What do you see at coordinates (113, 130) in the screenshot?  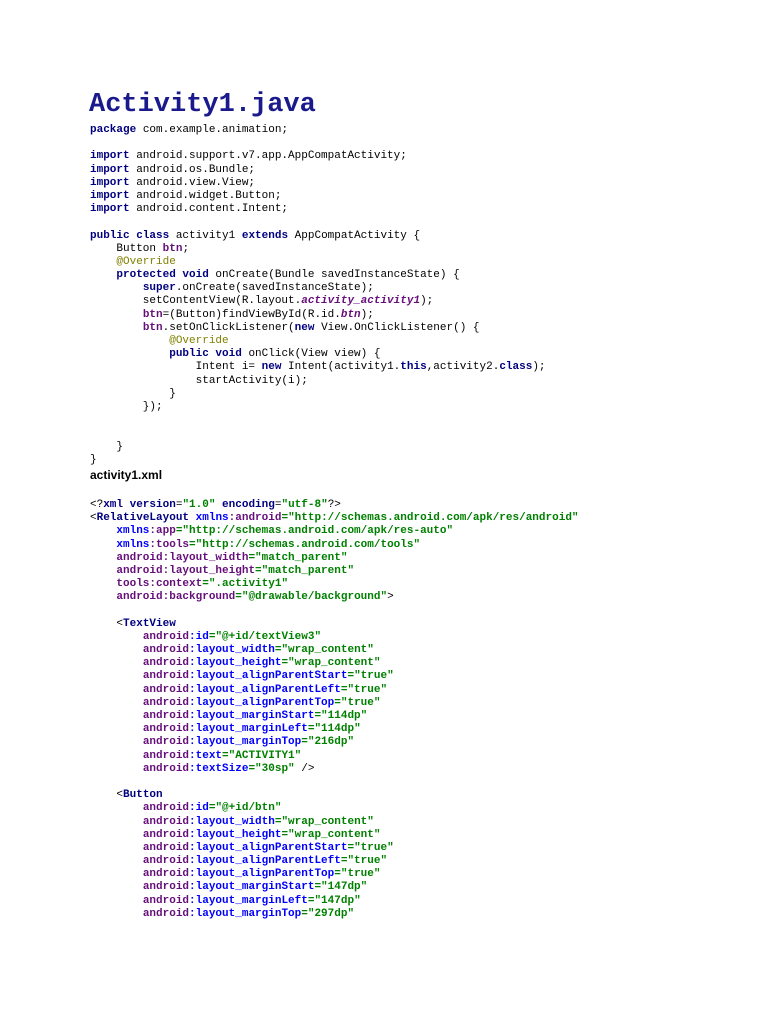 I see `code-token: package` at bounding box center [113, 130].